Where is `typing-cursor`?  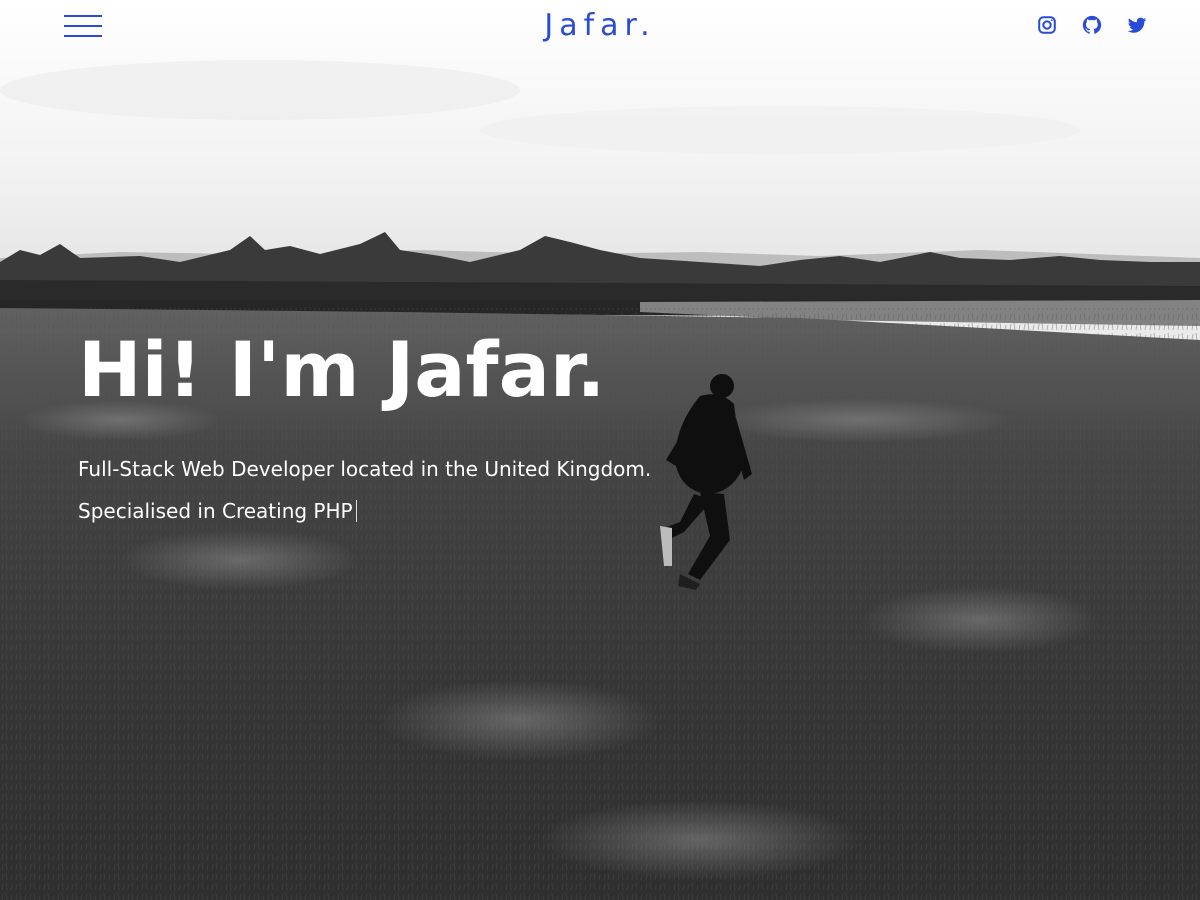
typing-cursor is located at coordinates (356, 511).